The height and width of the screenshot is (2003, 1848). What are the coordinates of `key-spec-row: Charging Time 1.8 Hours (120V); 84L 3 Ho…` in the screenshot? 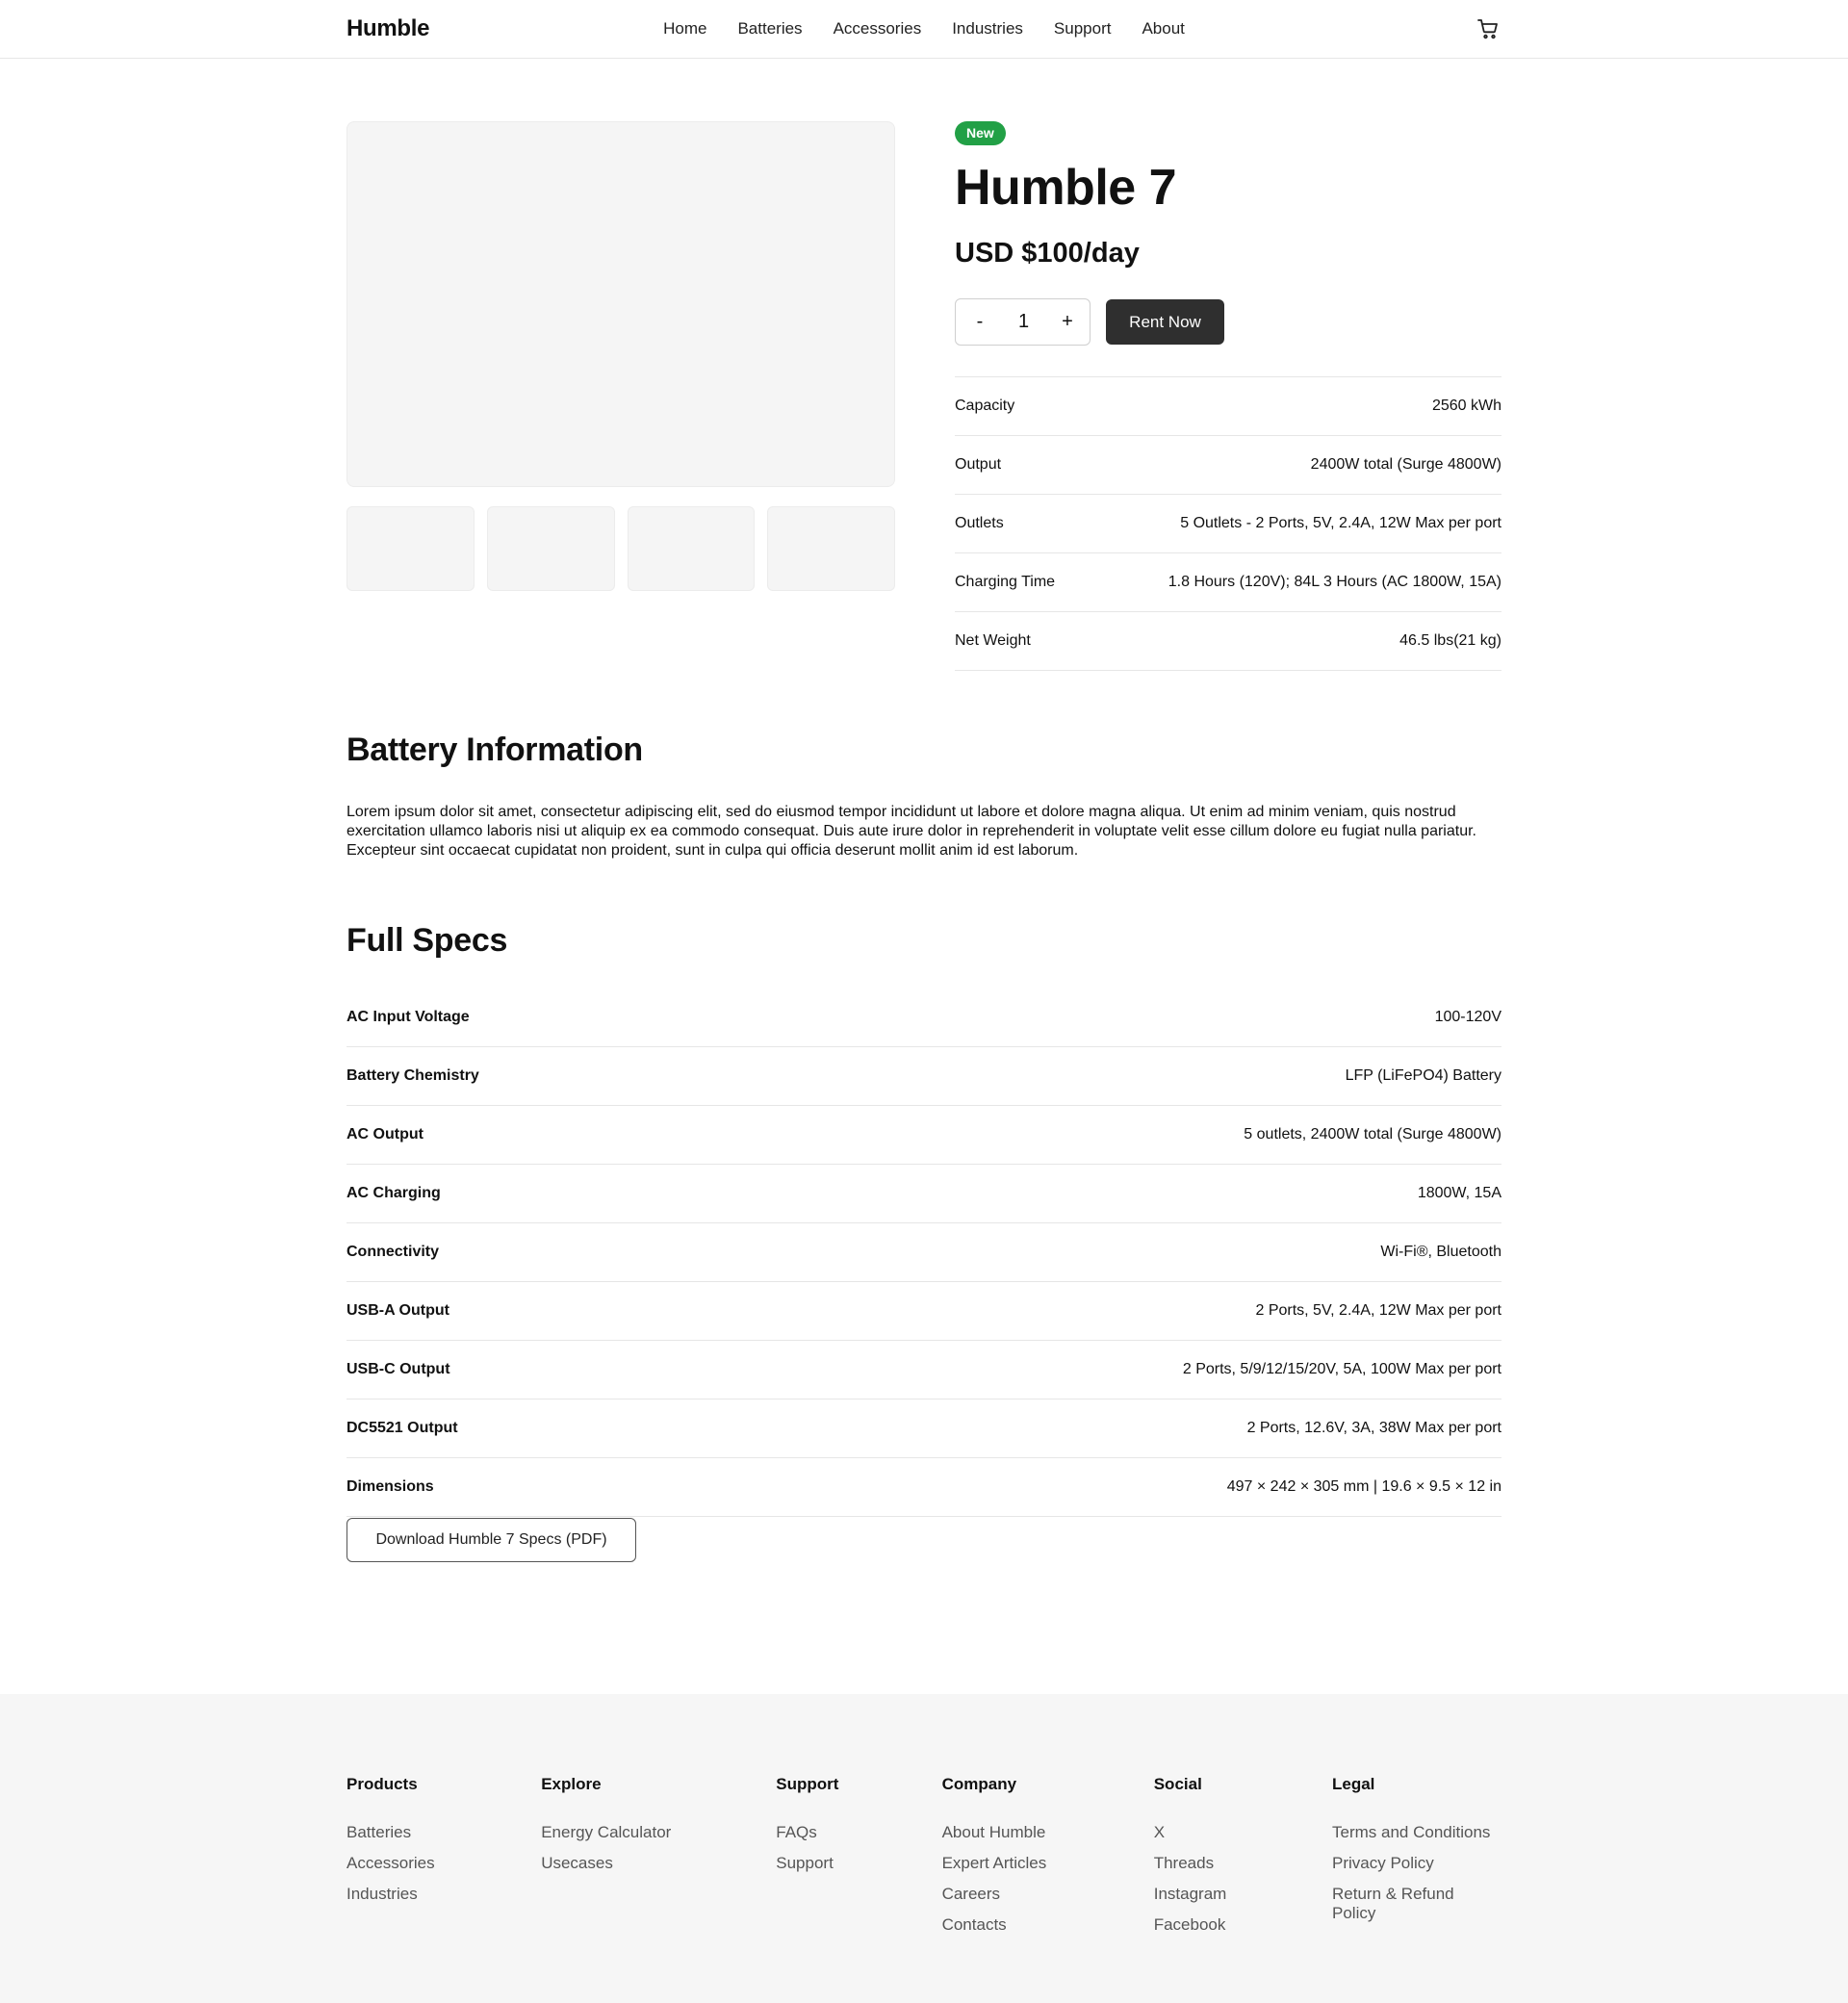 It's located at (1228, 582).